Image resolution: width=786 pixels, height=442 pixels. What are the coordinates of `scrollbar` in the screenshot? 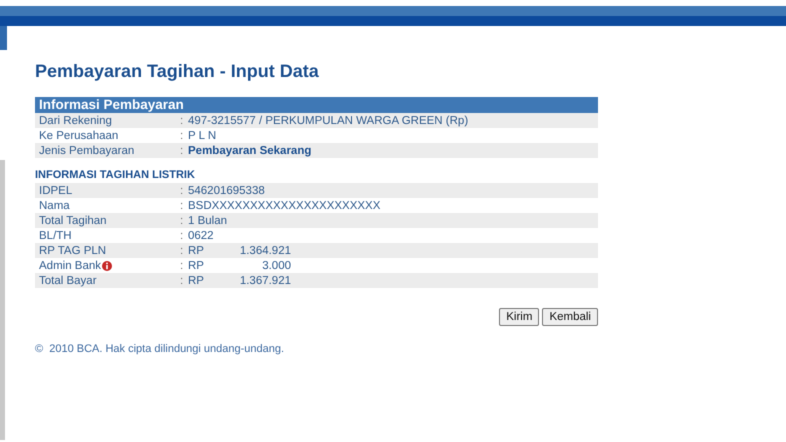 It's located at (2, 300).